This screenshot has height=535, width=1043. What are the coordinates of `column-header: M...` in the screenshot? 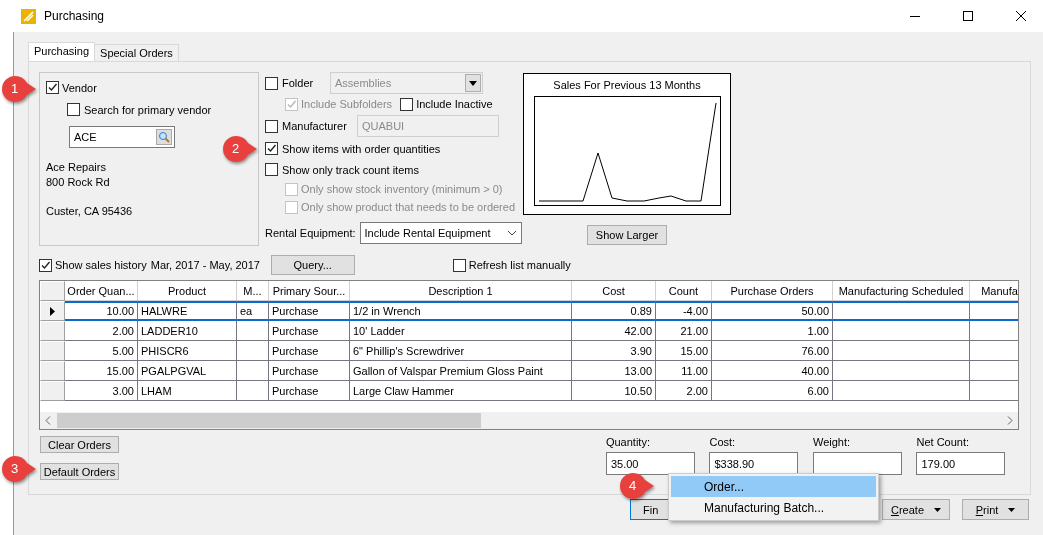 It's located at (253, 291).